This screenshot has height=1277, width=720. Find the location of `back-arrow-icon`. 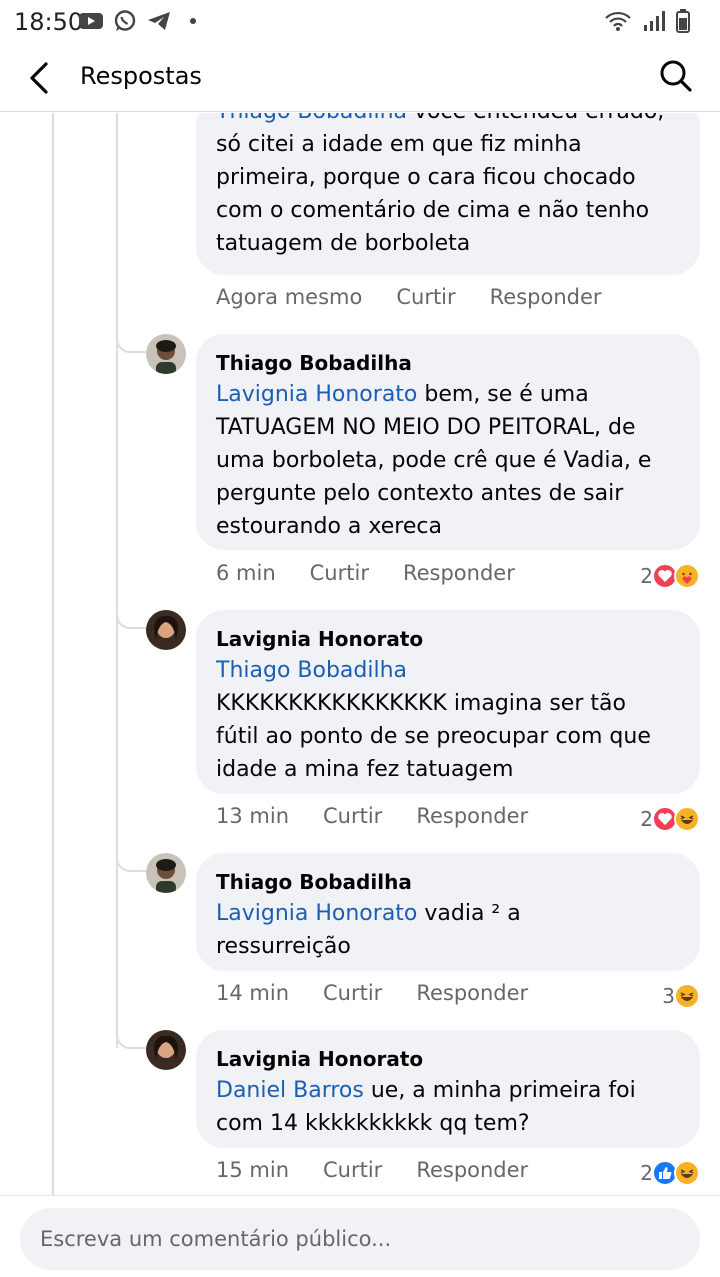

back-arrow-icon is located at coordinates (39, 78).